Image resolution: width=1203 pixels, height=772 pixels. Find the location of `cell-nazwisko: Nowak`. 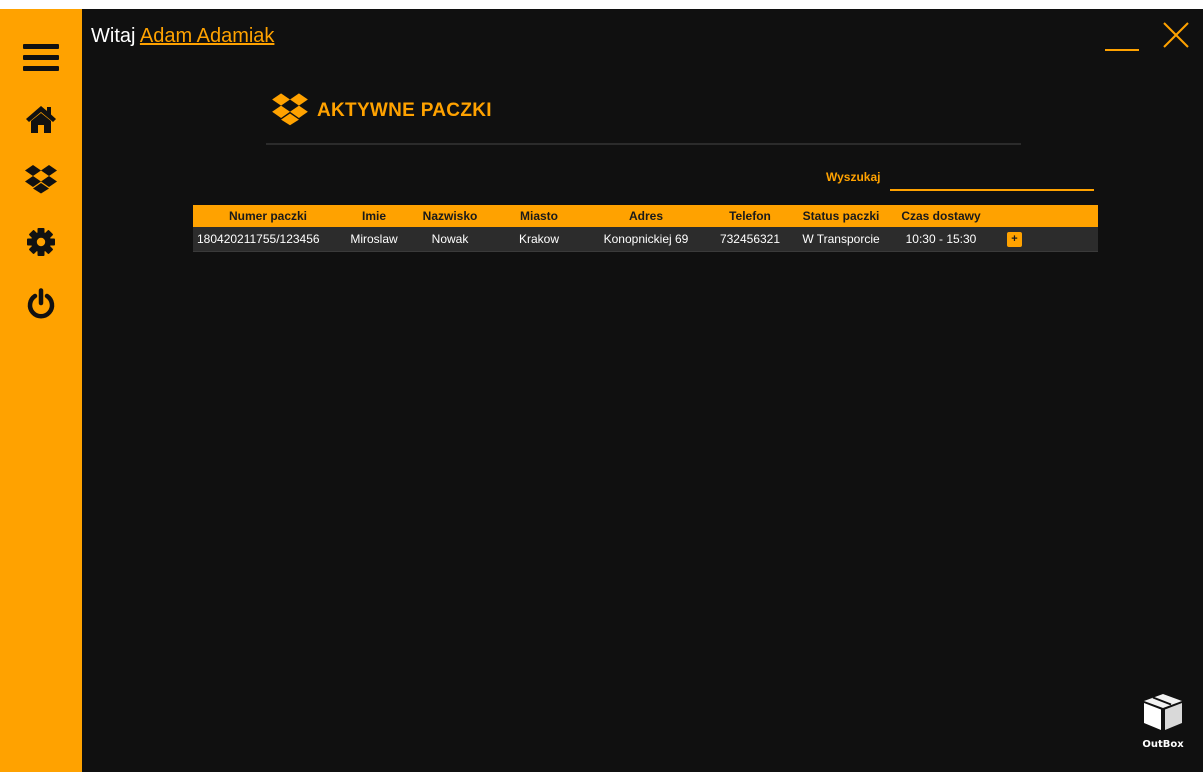

cell-nazwisko: Nowak is located at coordinates (450, 239).